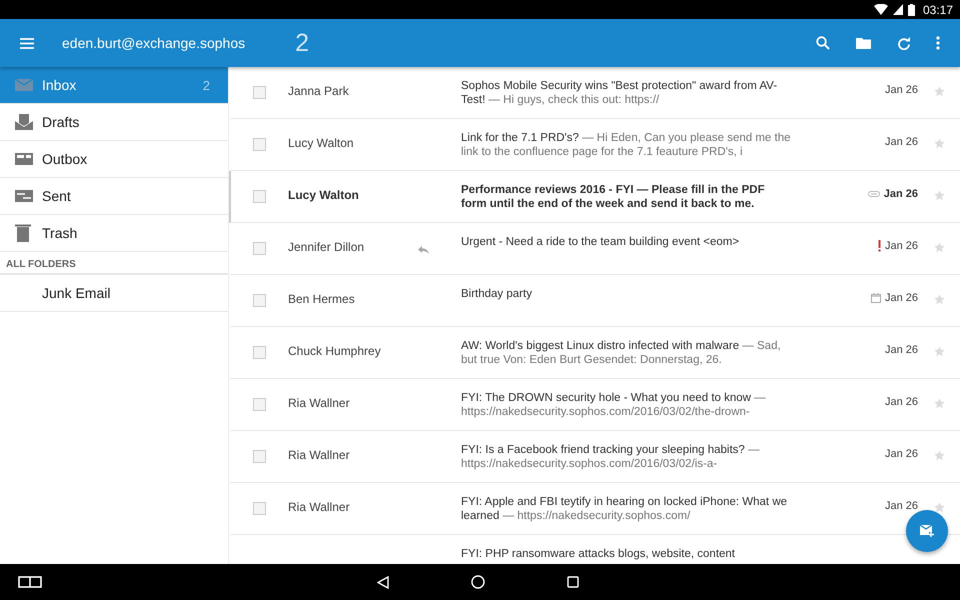  Describe the element at coordinates (478, 582) in the screenshot. I see `home-icon` at that location.